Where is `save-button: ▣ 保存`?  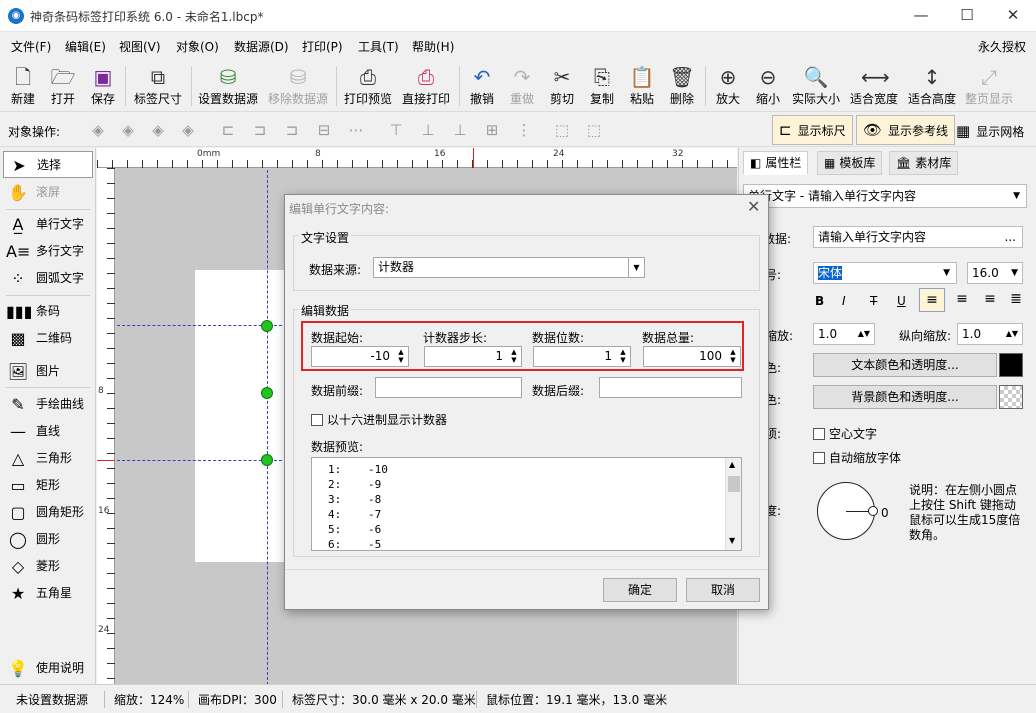 save-button: ▣ 保存 is located at coordinates (103, 86).